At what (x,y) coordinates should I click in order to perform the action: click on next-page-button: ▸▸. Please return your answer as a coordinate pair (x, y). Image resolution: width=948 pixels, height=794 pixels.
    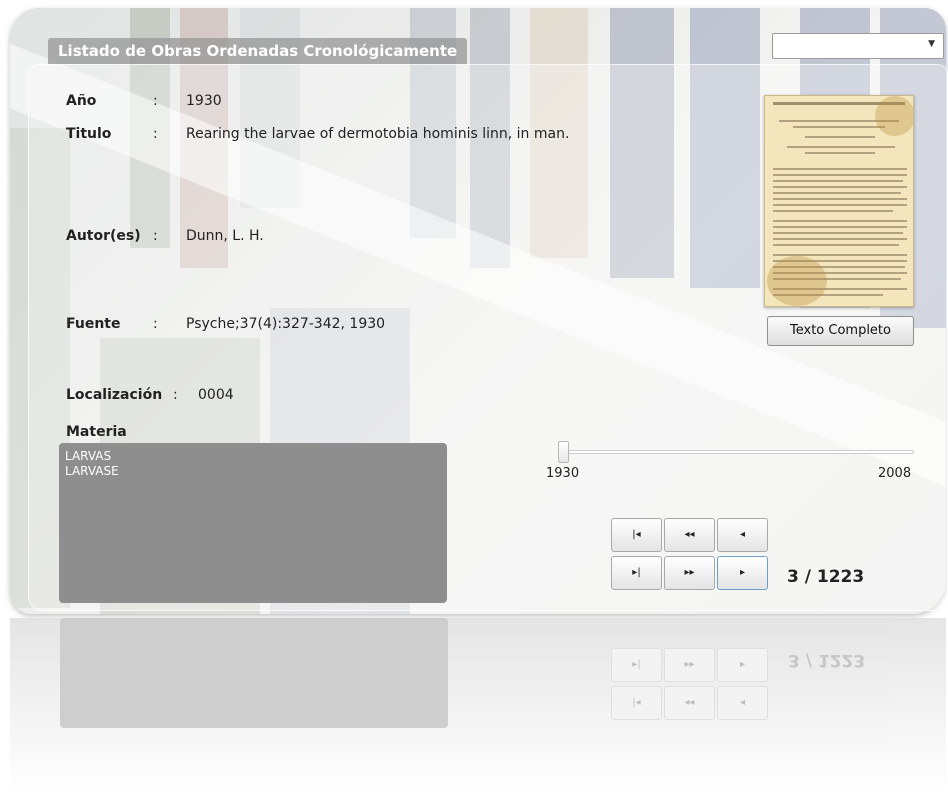
    Looking at the image, I should click on (689, 573).